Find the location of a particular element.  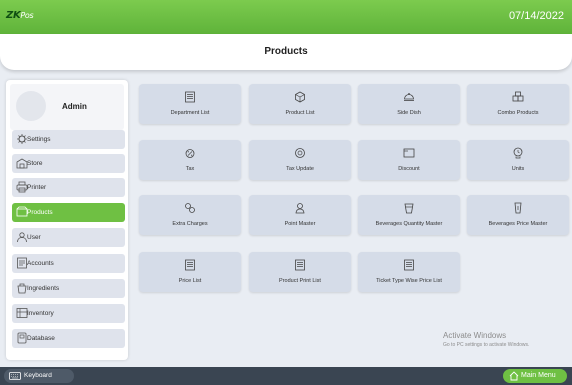

tile-label: Beverages Quantity Master is located at coordinates (409, 224).